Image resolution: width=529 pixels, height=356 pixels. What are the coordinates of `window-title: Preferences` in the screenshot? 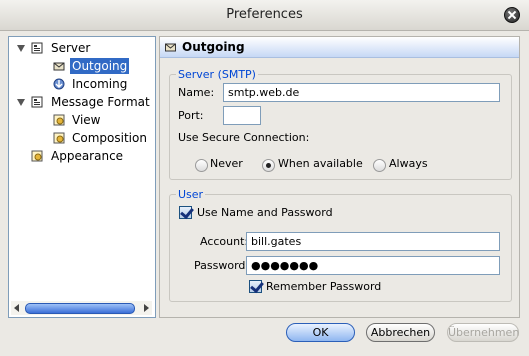 It's located at (264, 14).